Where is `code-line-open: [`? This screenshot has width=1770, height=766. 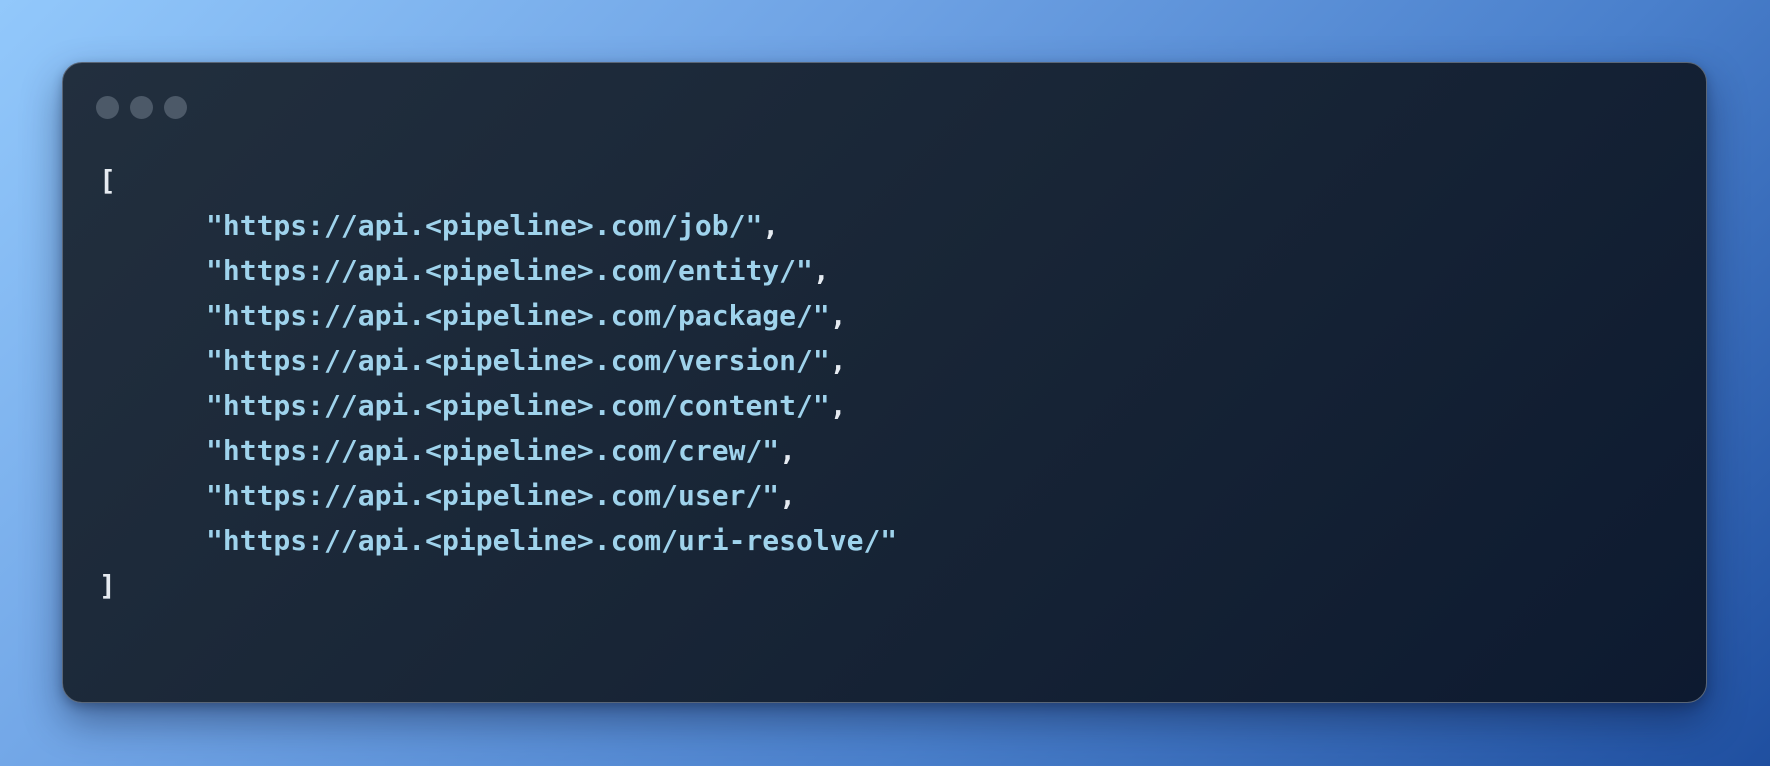
code-line-open: [ is located at coordinates (498, 180).